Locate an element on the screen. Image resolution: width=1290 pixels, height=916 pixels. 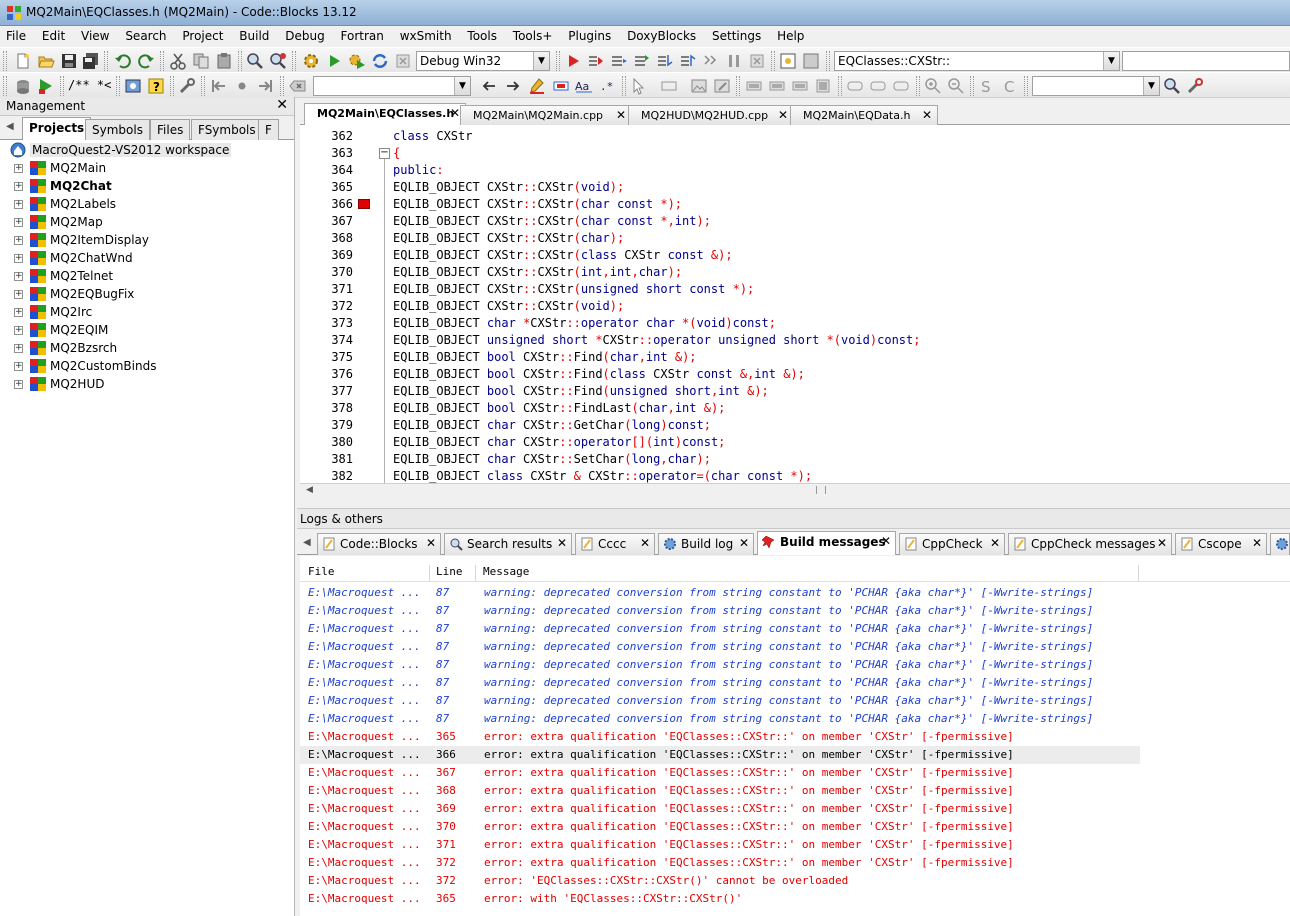
shape-1-button is located at coordinates (855, 86).